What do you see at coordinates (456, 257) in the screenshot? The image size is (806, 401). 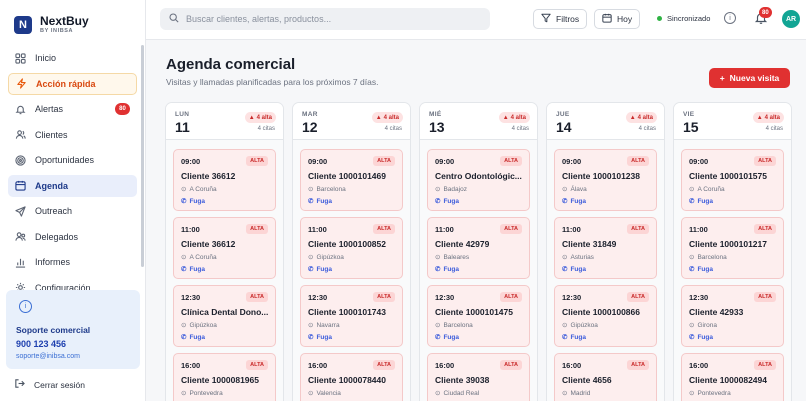 I see `location-label: Baleares` at bounding box center [456, 257].